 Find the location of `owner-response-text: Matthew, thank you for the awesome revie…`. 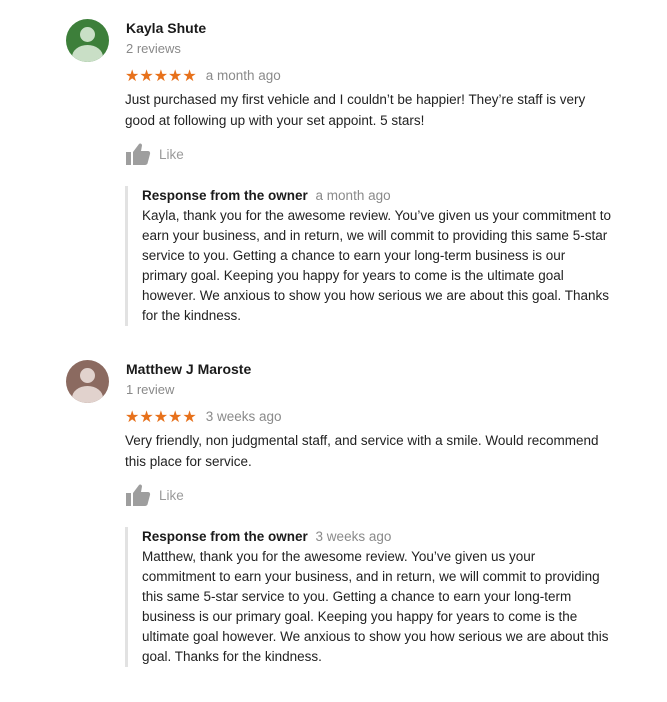

owner-response-text: Matthew, thank you for the awesome revie… is located at coordinates (375, 606).